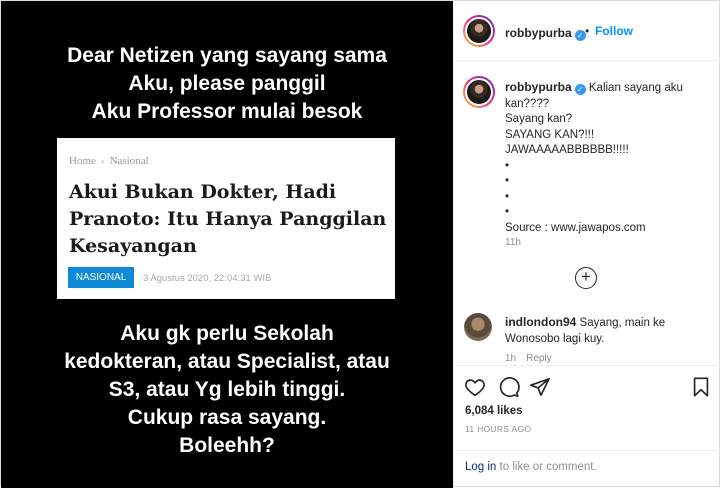 Image resolution: width=720 pixels, height=489 pixels. What do you see at coordinates (480, 467) in the screenshot?
I see `login-link: Log in` at bounding box center [480, 467].